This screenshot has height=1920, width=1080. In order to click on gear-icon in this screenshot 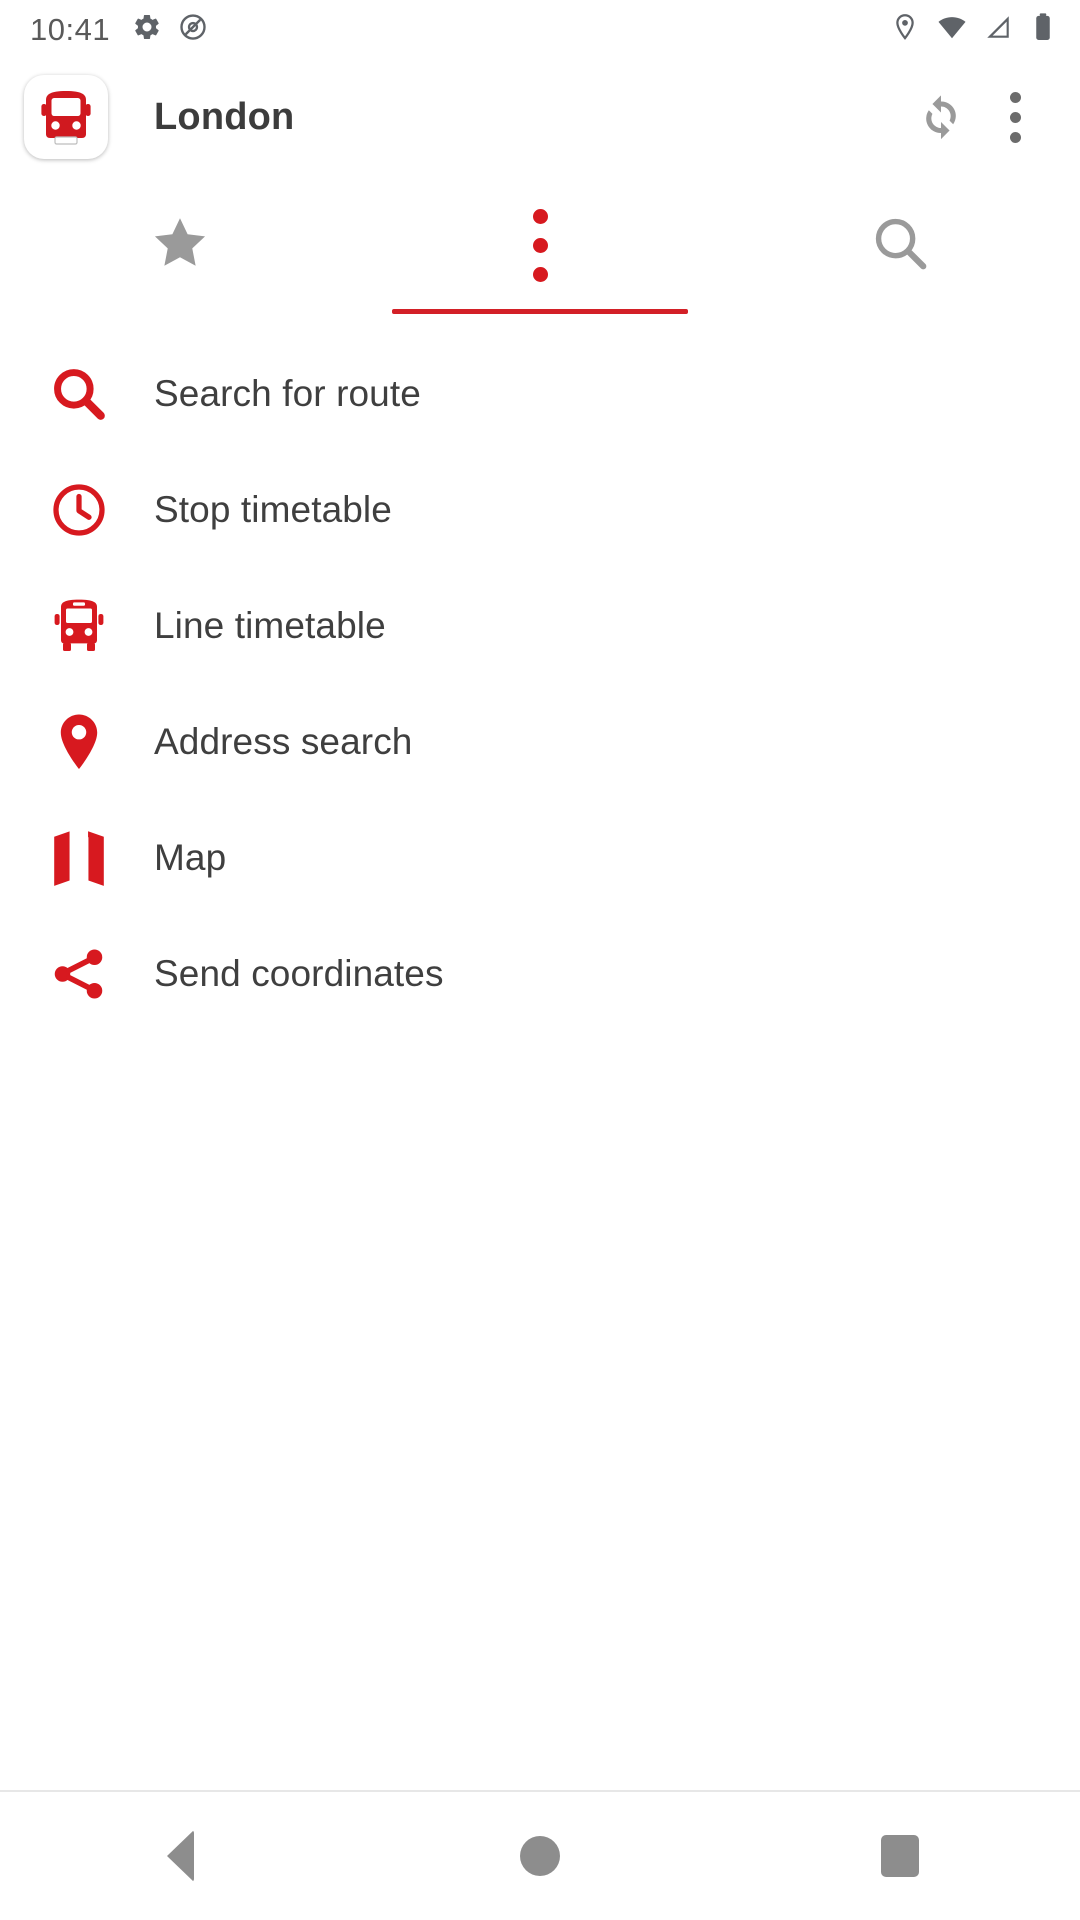, I will do `click(147, 29)`.